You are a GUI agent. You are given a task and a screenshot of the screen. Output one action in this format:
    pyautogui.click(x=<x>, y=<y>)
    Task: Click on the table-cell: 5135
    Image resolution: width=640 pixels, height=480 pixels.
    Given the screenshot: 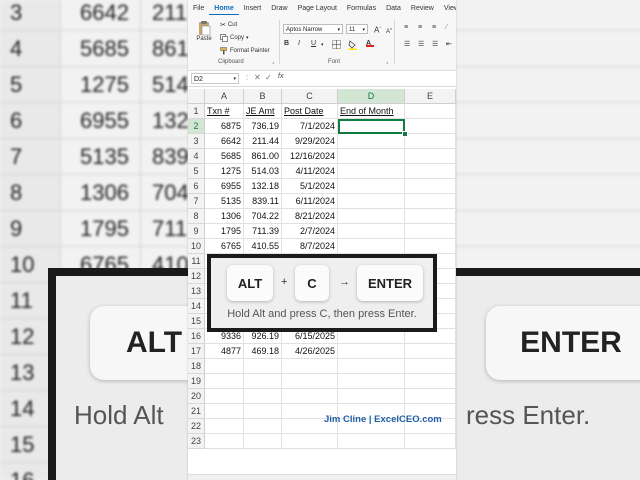 What is the action you would take?
    pyautogui.click(x=224, y=201)
    